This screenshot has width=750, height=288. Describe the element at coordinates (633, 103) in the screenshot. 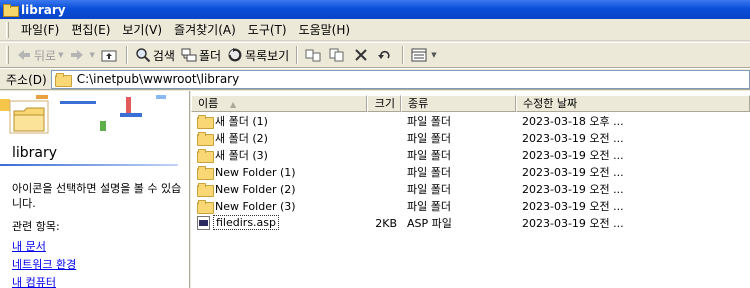

I see `column-header-modified: 수정한 날짜` at that location.